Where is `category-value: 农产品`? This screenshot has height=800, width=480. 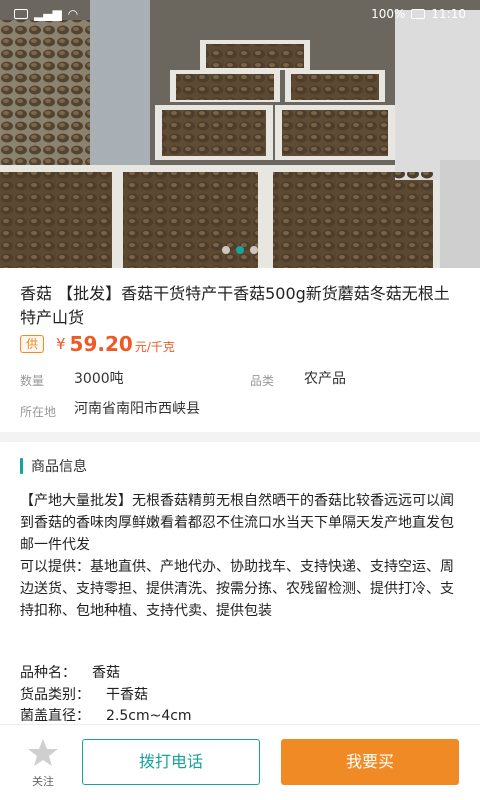
category-value: 农产品 is located at coordinates (325, 379).